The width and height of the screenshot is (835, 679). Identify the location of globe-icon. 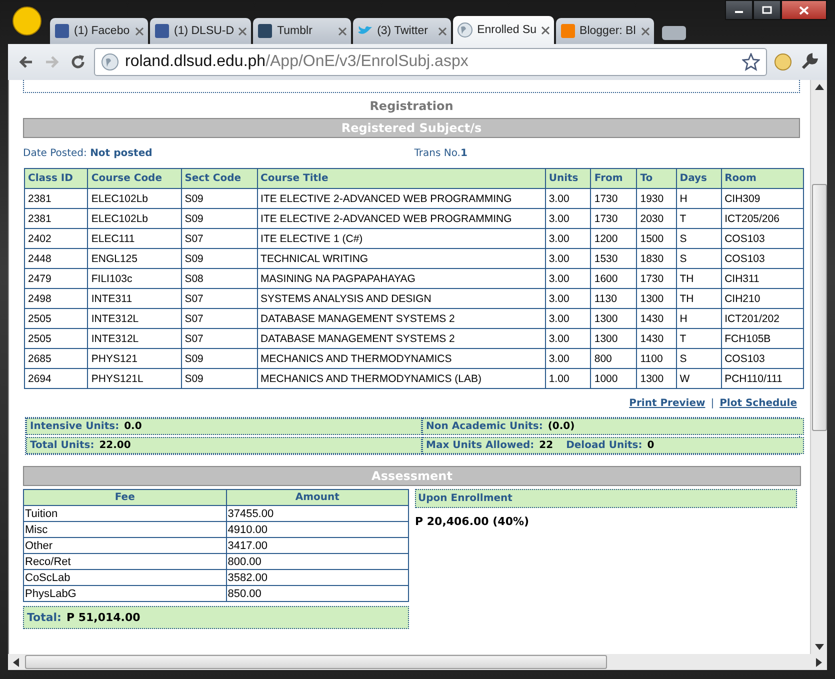
(465, 30).